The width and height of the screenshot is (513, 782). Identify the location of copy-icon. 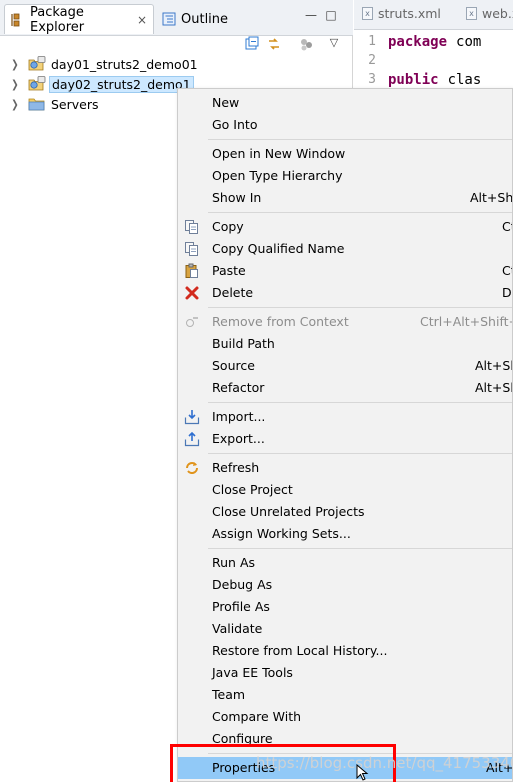
(192, 227).